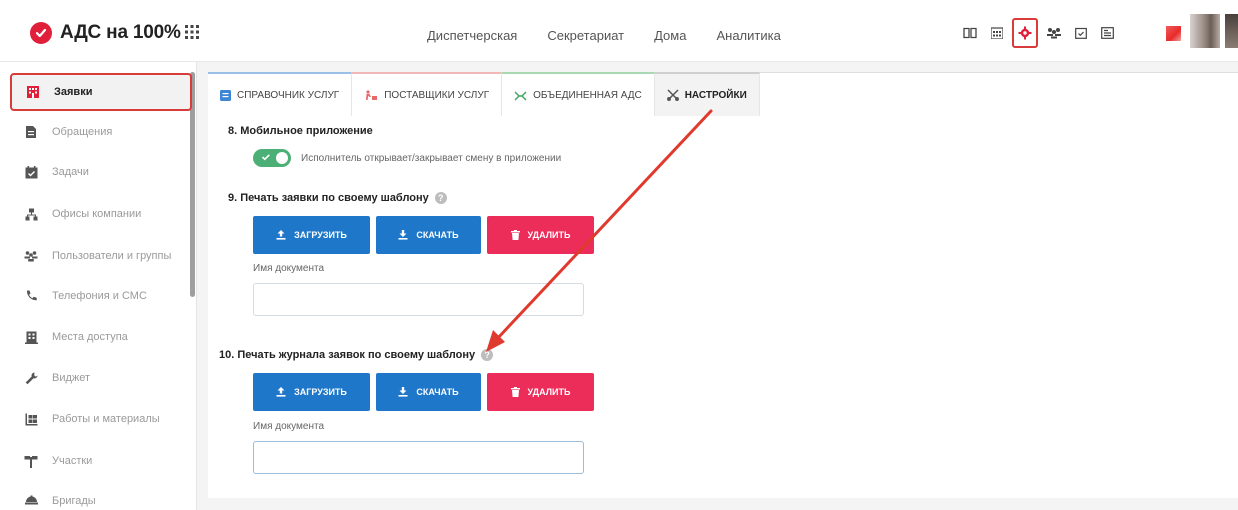  Describe the element at coordinates (101, 92) in the screenshot. I see `sidebar-item-requests: Заявки` at that location.